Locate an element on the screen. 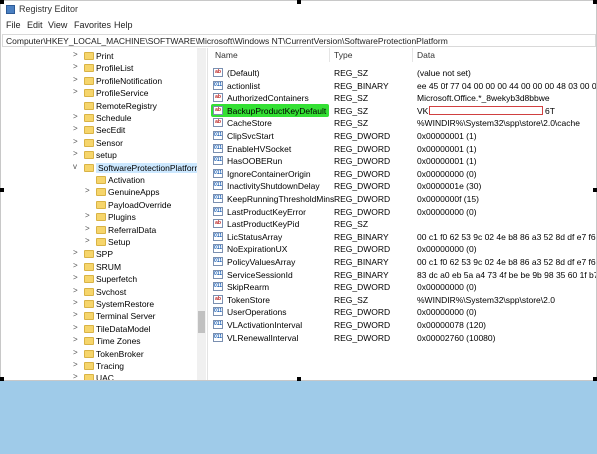 The image size is (597, 454). tree-item-label: setup is located at coordinates (106, 155).